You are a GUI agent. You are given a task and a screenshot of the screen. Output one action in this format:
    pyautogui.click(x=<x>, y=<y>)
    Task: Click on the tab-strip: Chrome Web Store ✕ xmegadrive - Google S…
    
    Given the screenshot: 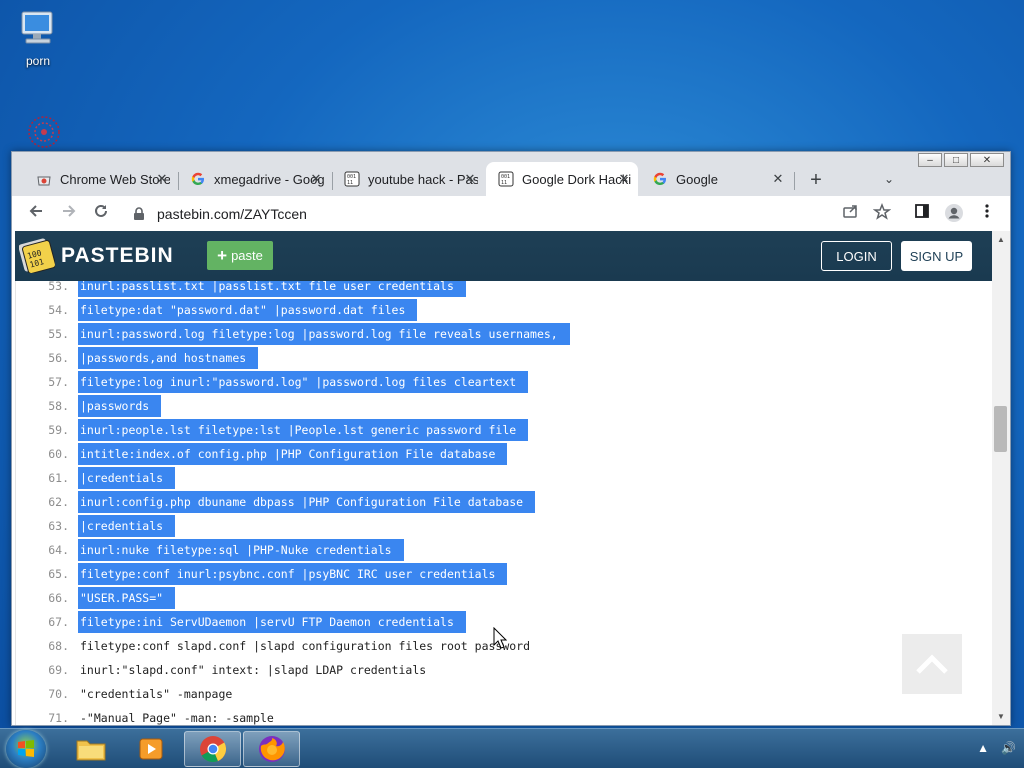 What is the action you would take?
    pyautogui.click(x=511, y=178)
    